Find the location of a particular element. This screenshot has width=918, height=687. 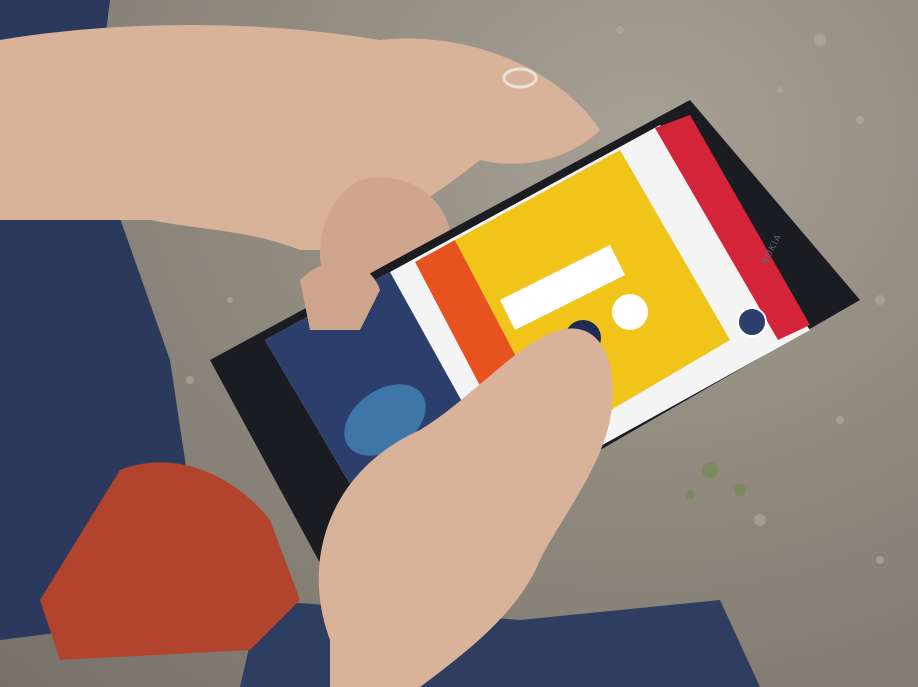

grass-patch is located at coordinates (715, 481).